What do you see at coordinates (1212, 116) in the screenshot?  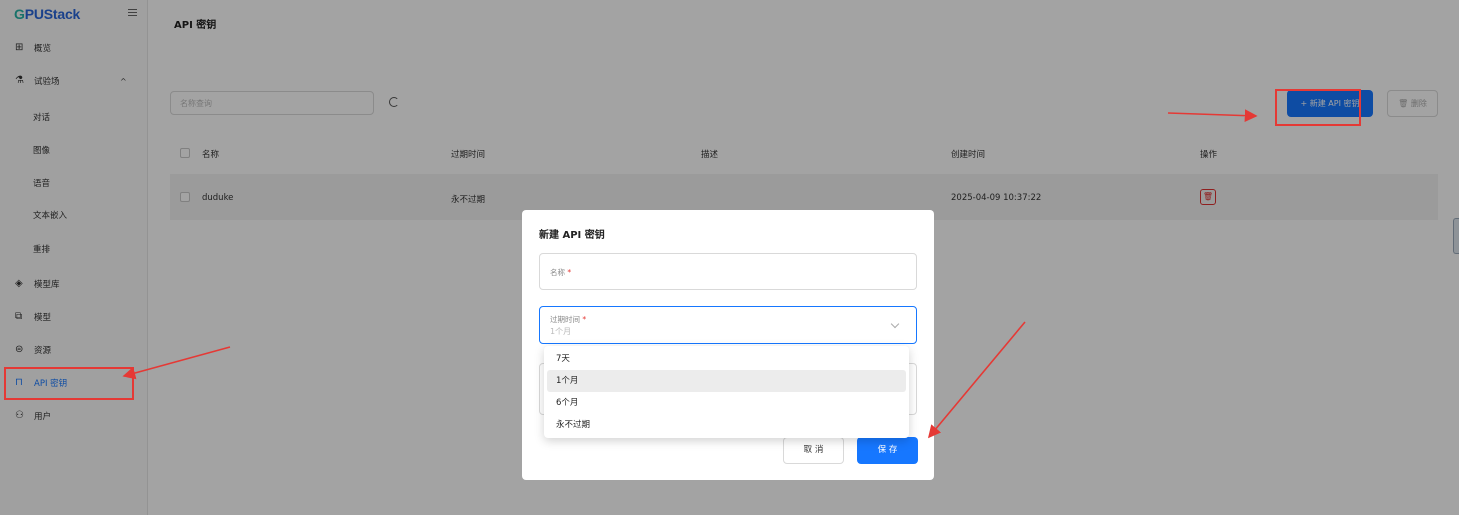 I see `arrow-to-new-button` at bounding box center [1212, 116].